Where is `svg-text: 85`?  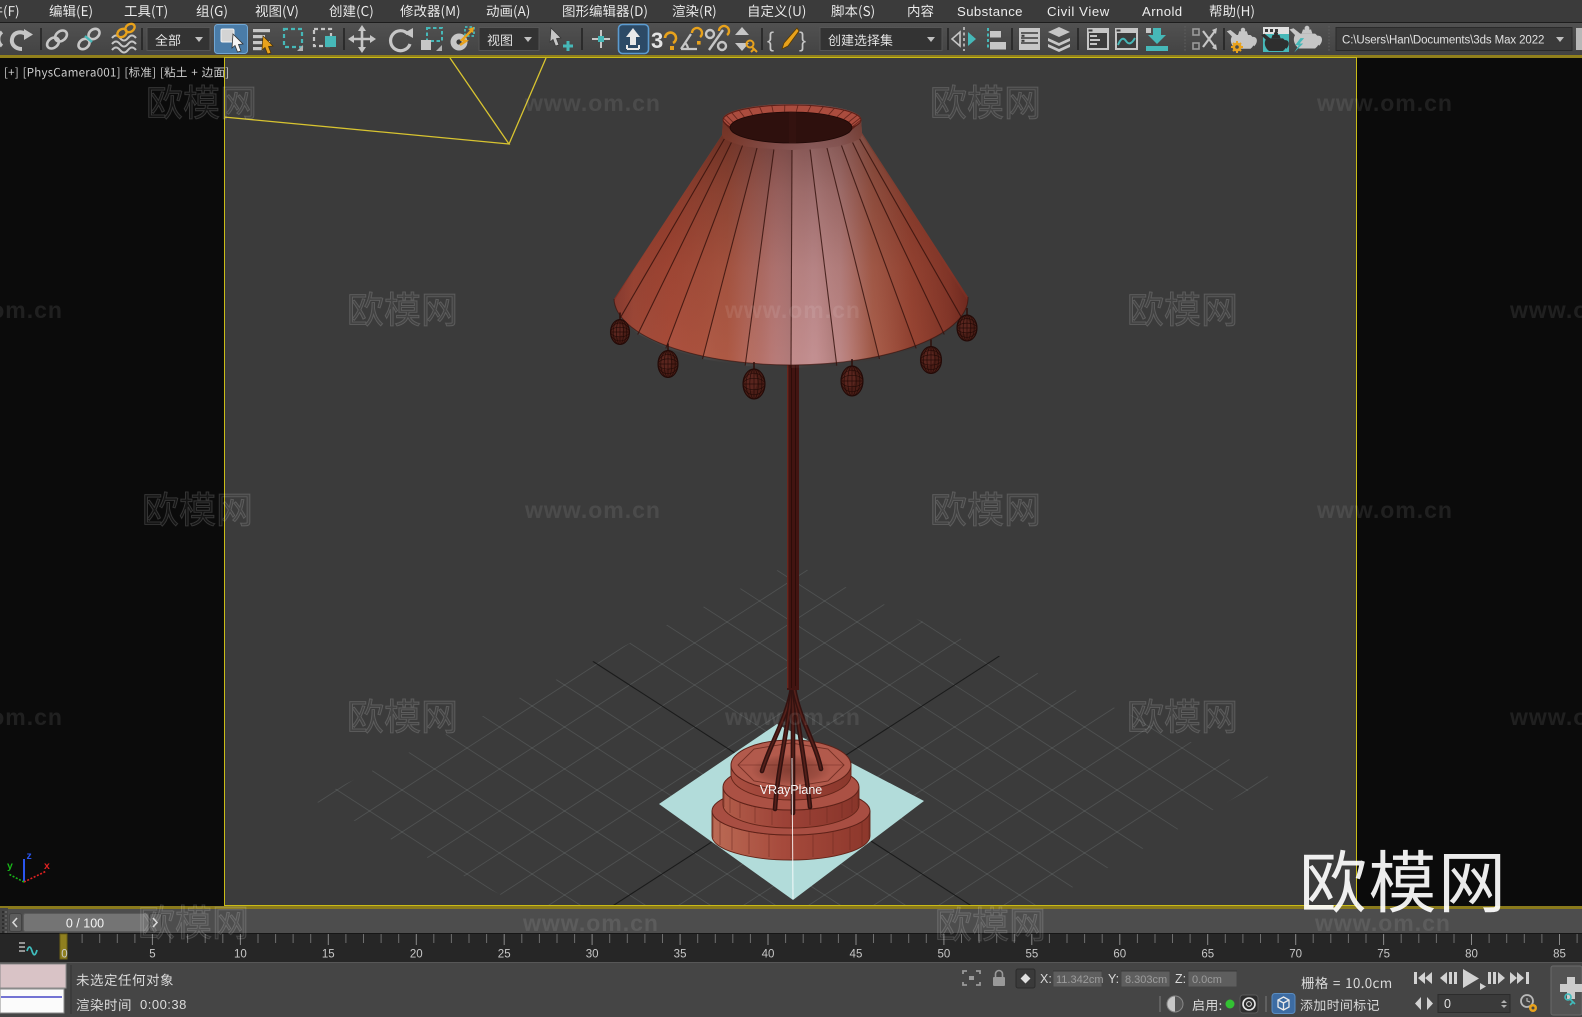 svg-text: 85 is located at coordinates (1559, 955).